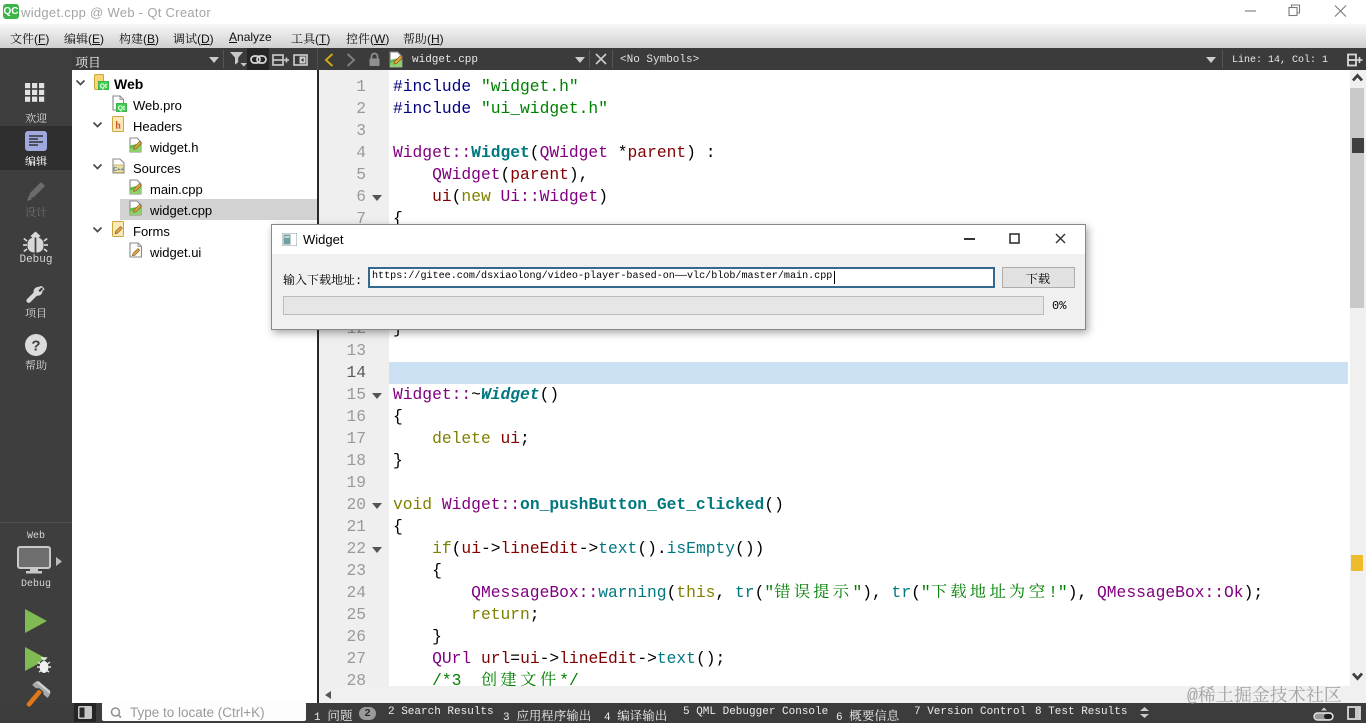  What do you see at coordinates (118, 170) in the screenshot?
I see `svg-text: C++` at bounding box center [118, 170].